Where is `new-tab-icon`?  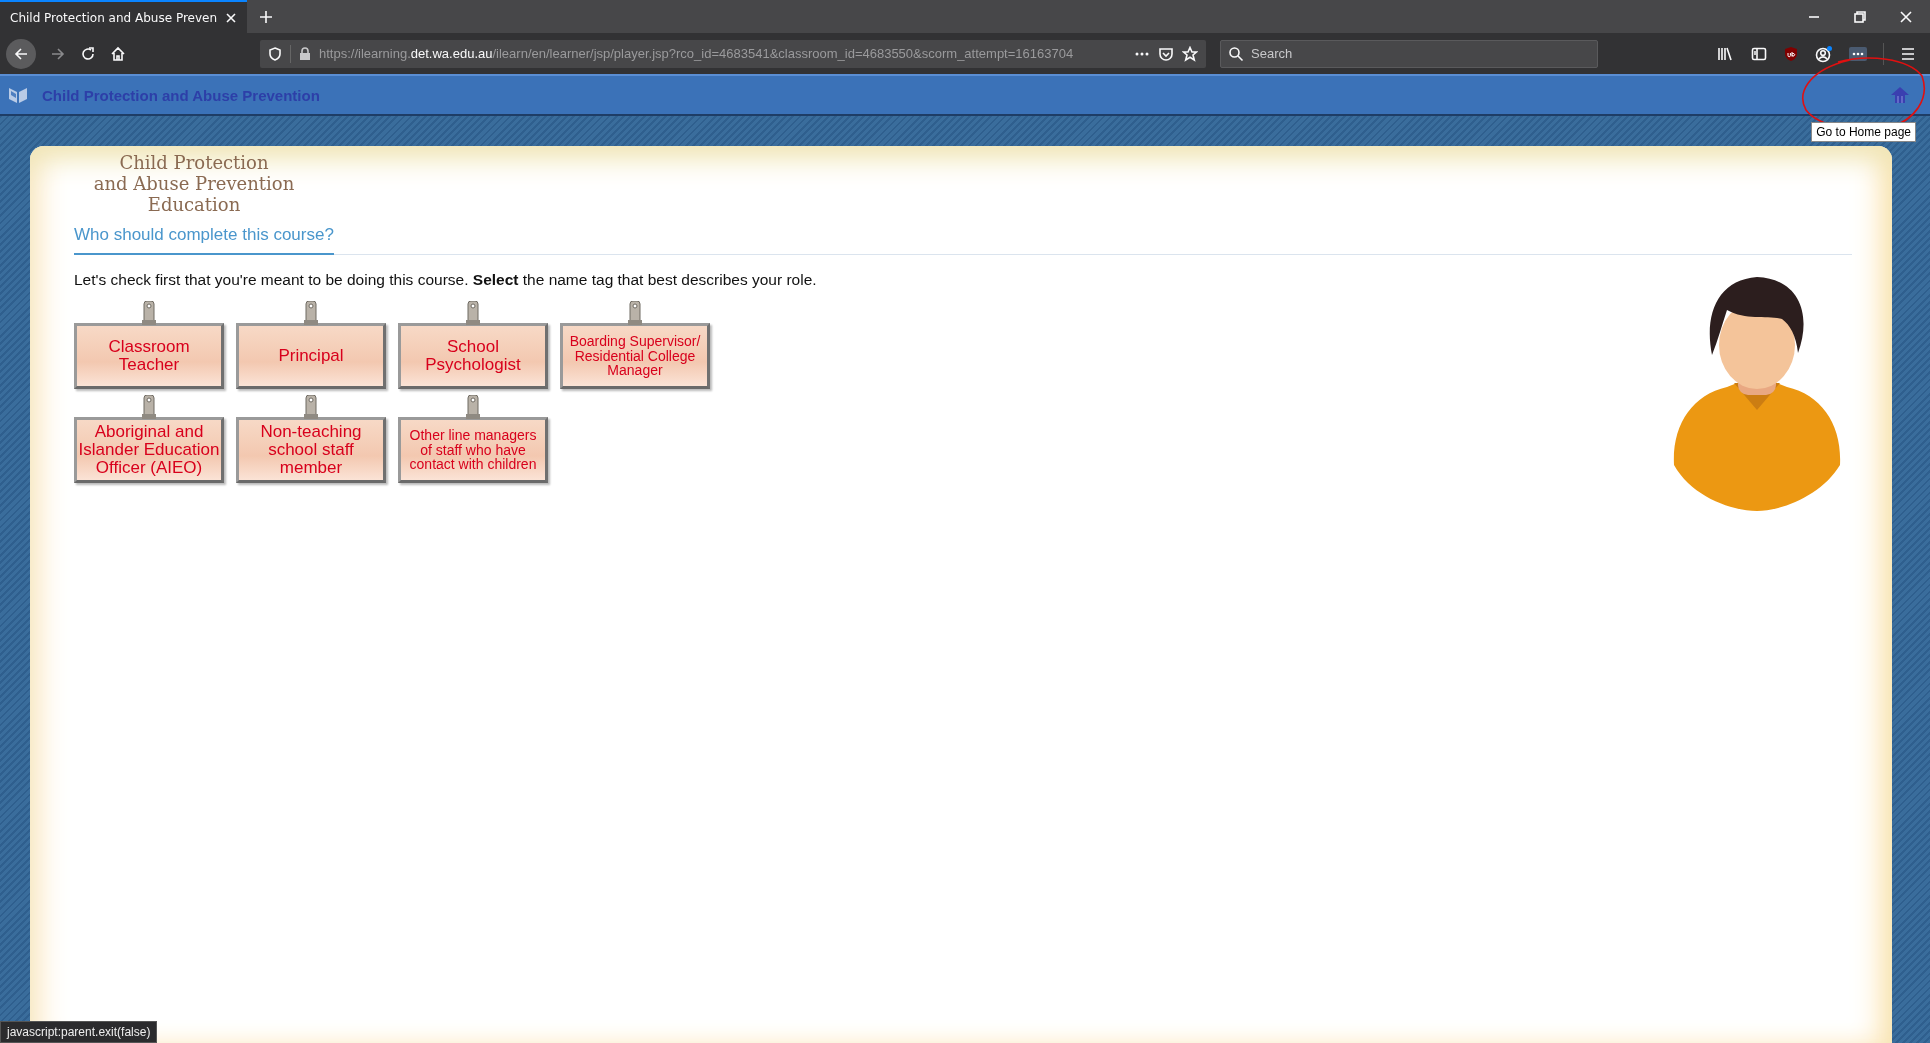
new-tab-icon is located at coordinates (266, 16).